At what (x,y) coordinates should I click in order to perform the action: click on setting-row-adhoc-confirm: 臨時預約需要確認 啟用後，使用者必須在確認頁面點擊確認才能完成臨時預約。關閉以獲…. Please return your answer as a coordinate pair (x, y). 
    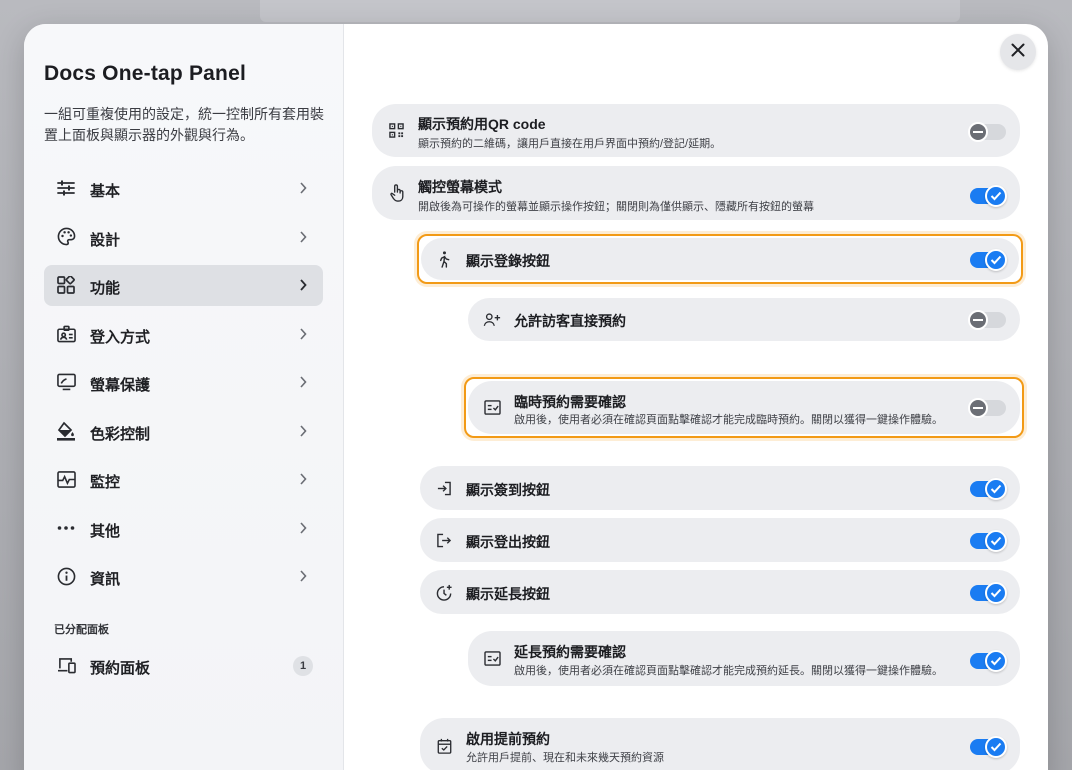
    Looking at the image, I should click on (744, 407).